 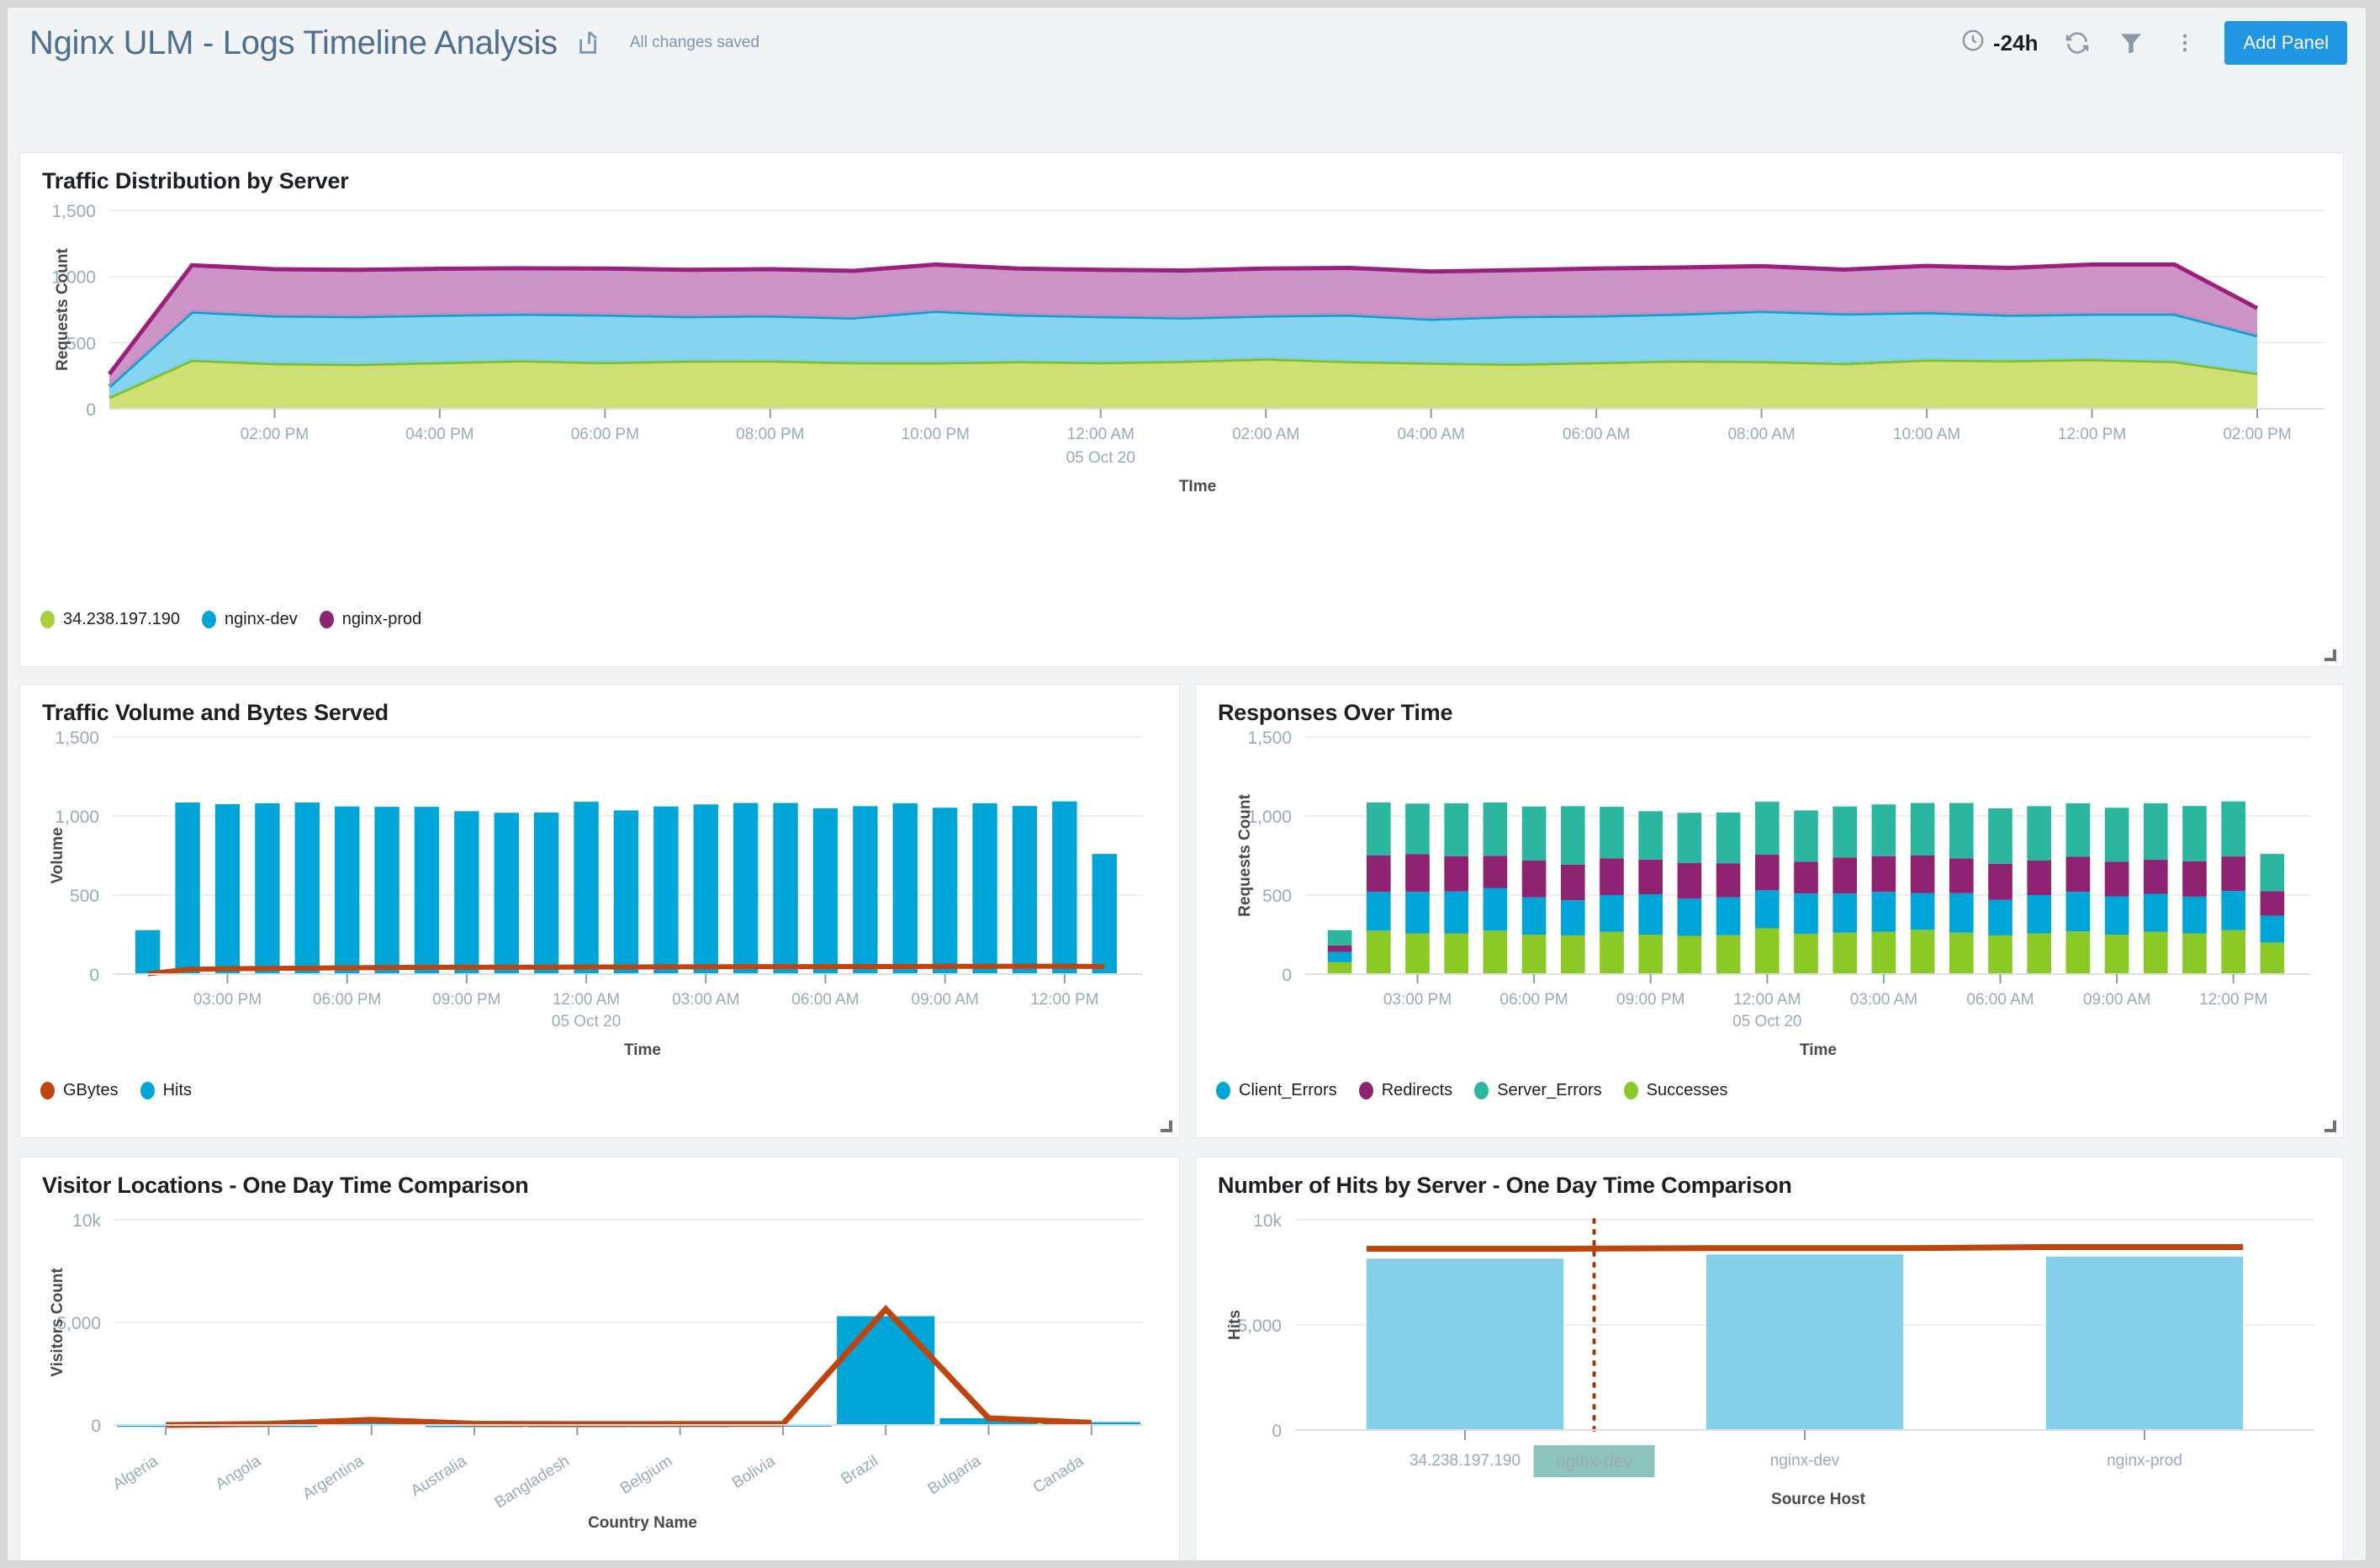 What do you see at coordinates (1058, 1474) in the screenshot?
I see `svg-text: Canada` at bounding box center [1058, 1474].